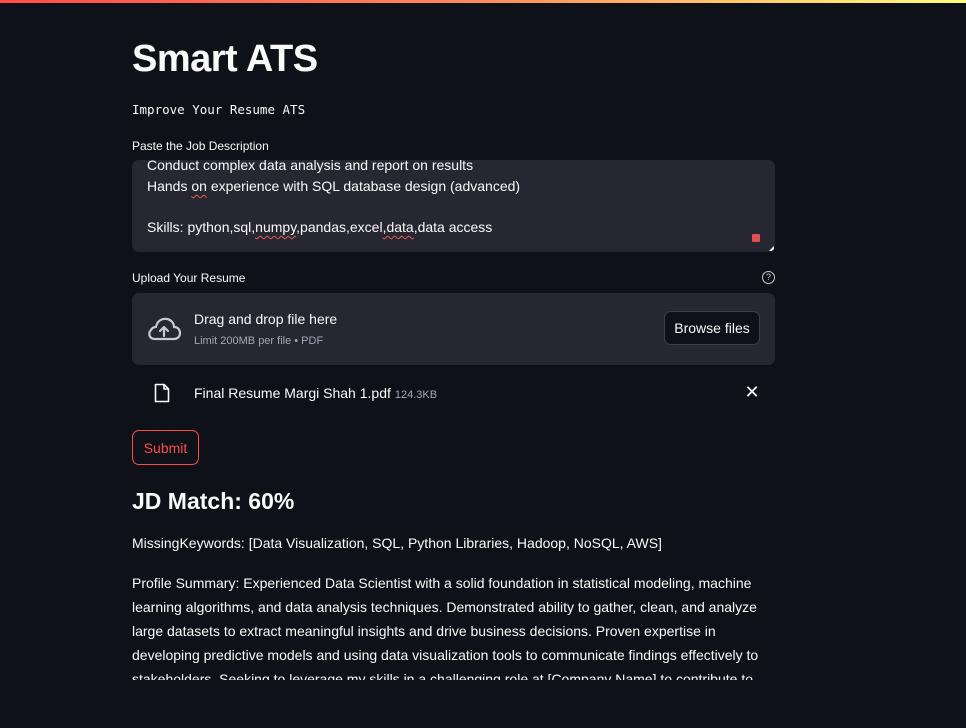 The image size is (966, 728). What do you see at coordinates (416, 395) in the screenshot?
I see `file-size: 124.3KB` at bounding box center [416, 395].